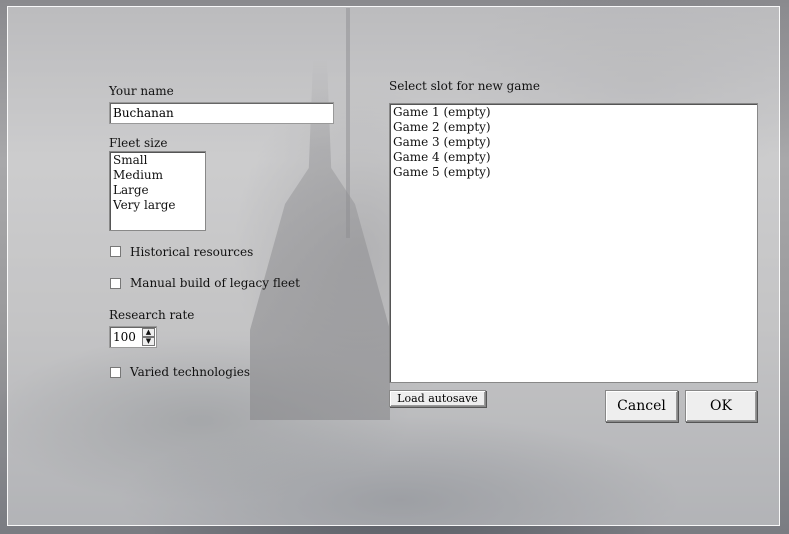 This screenshot has height=534, width=789. I want to click on game-slot-item: Game 5 (empty), so click(573, 172).